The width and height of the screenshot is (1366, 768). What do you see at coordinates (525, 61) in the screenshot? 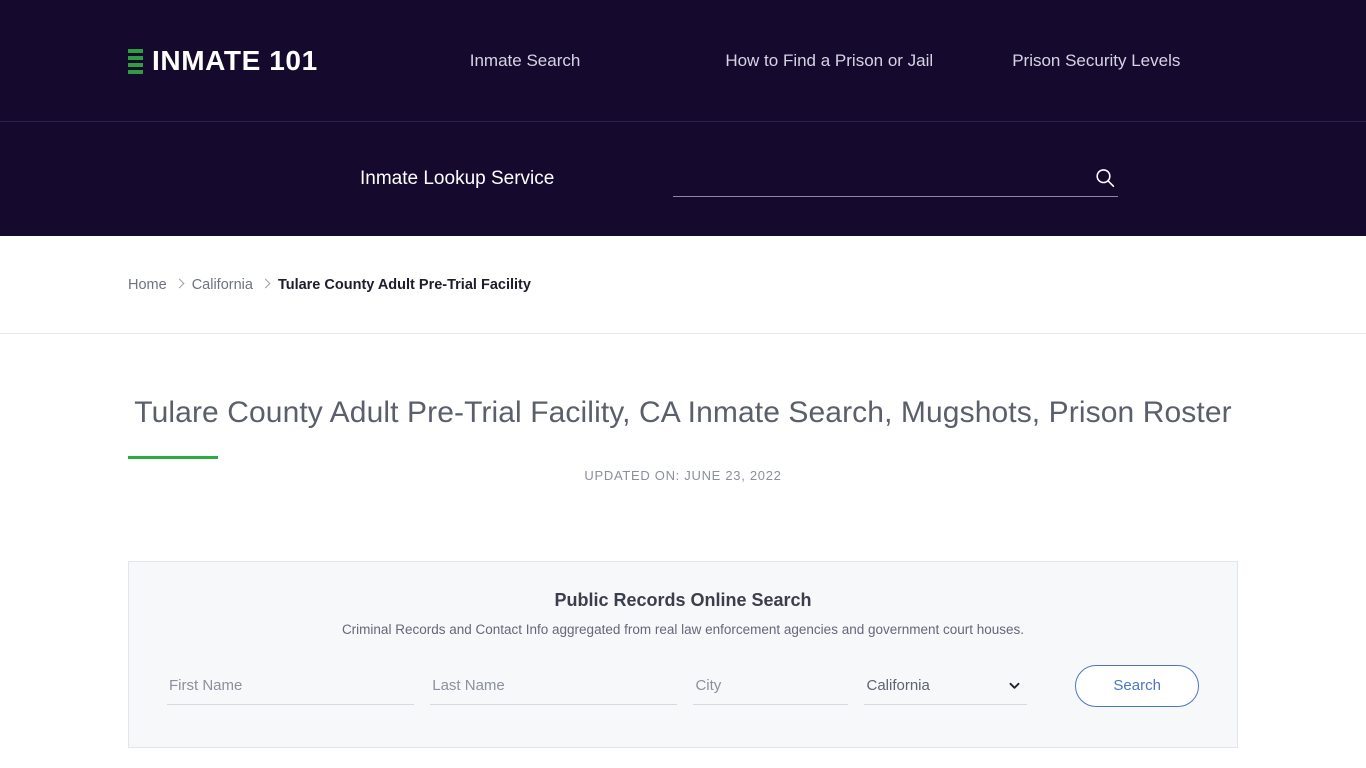
I see `nav-item-inmate-search: Inmate Search` at bounding box center [525, 61].